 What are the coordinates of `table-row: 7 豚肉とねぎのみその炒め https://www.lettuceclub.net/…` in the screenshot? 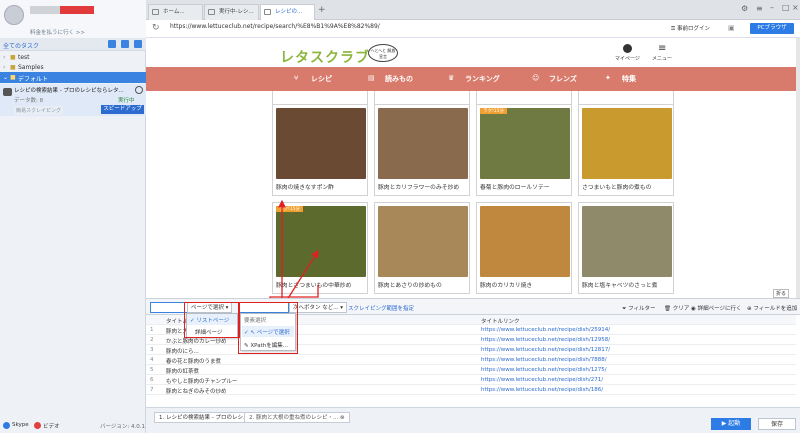 It's located at (471, 390).